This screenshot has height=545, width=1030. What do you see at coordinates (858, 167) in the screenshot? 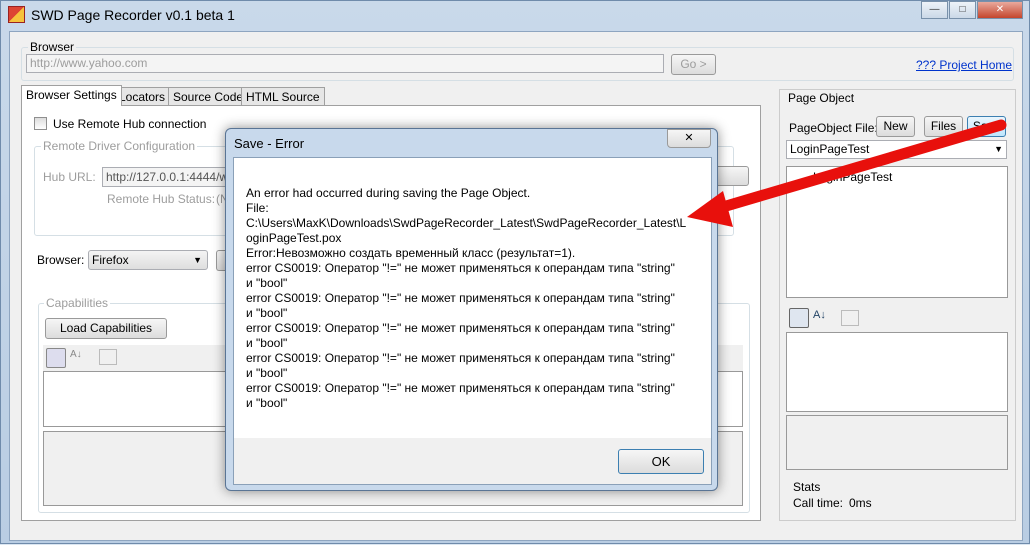
I see `annotation-arrow-shaft` at bounding box center [858, 167].